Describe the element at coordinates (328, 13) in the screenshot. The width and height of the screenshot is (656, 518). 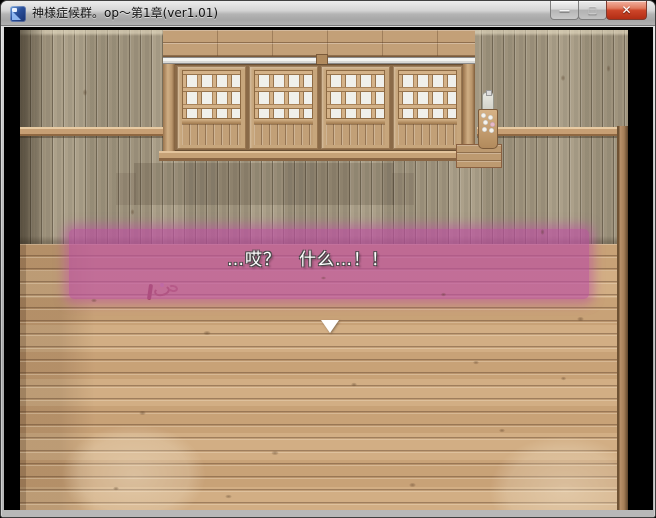
I see `titlebar: 神様症候群。op～第1章(ver1.01) — □ ✕` at that location.